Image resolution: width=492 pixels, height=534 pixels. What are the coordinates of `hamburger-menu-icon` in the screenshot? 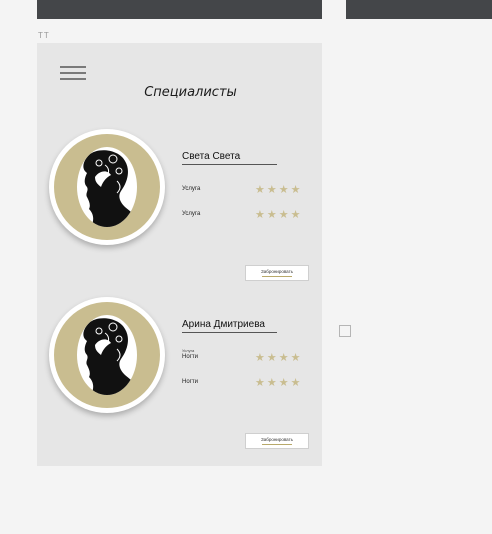 It's located at (73, 73).